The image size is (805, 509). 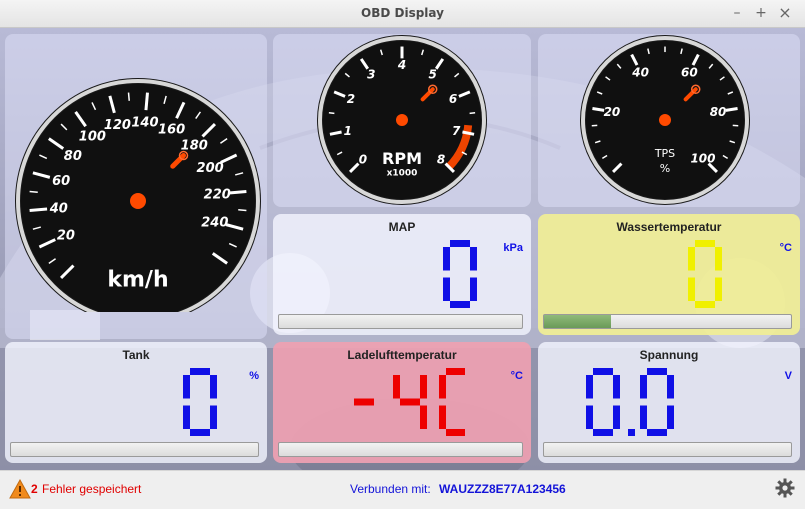 What do you see at coordinates (214, 222) in the screenshot?
I see `gauge-tick-label: 240` at bounding box center [214, 222].